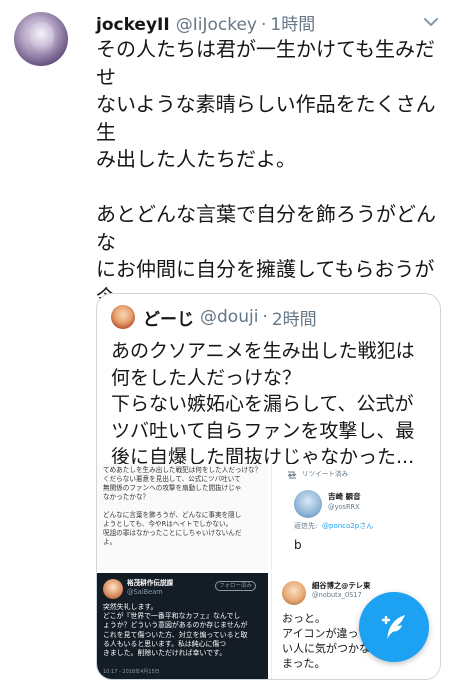 This screenshot has height=680, width=453. Describe the element at coordinates (306, 526) in the screenshot. I see `reply-prefix: 返信先:` at that location.